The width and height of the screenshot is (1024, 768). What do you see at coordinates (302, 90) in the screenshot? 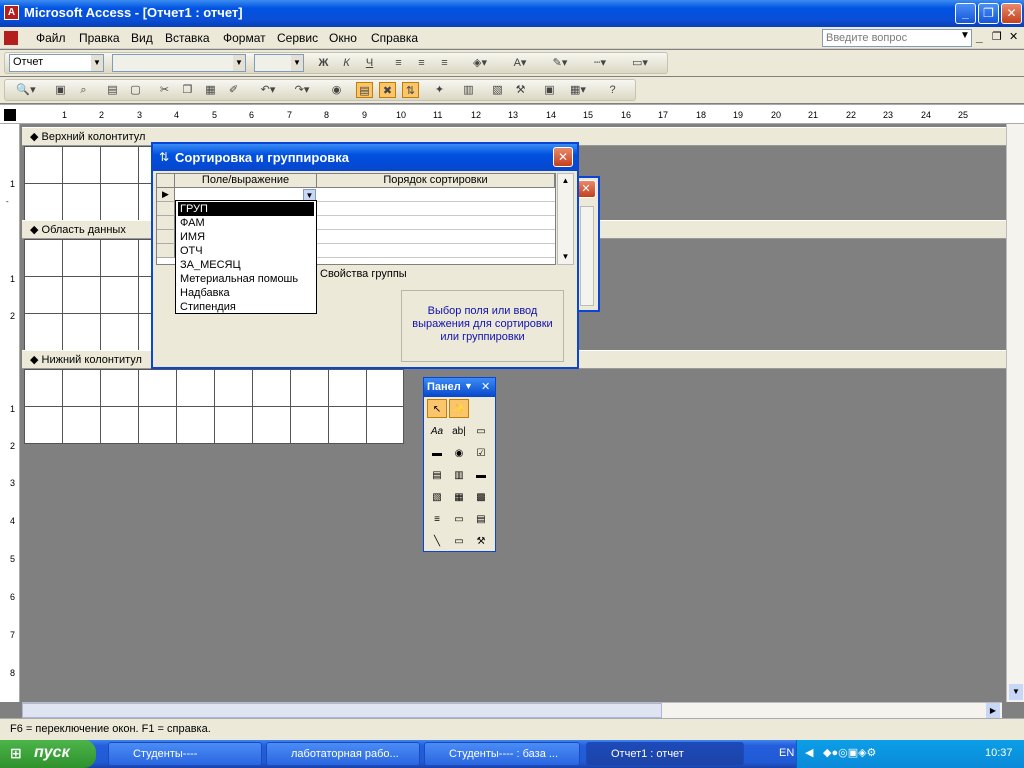
I see `redo-icon: ↷▾` at bounding box center [302, 90].